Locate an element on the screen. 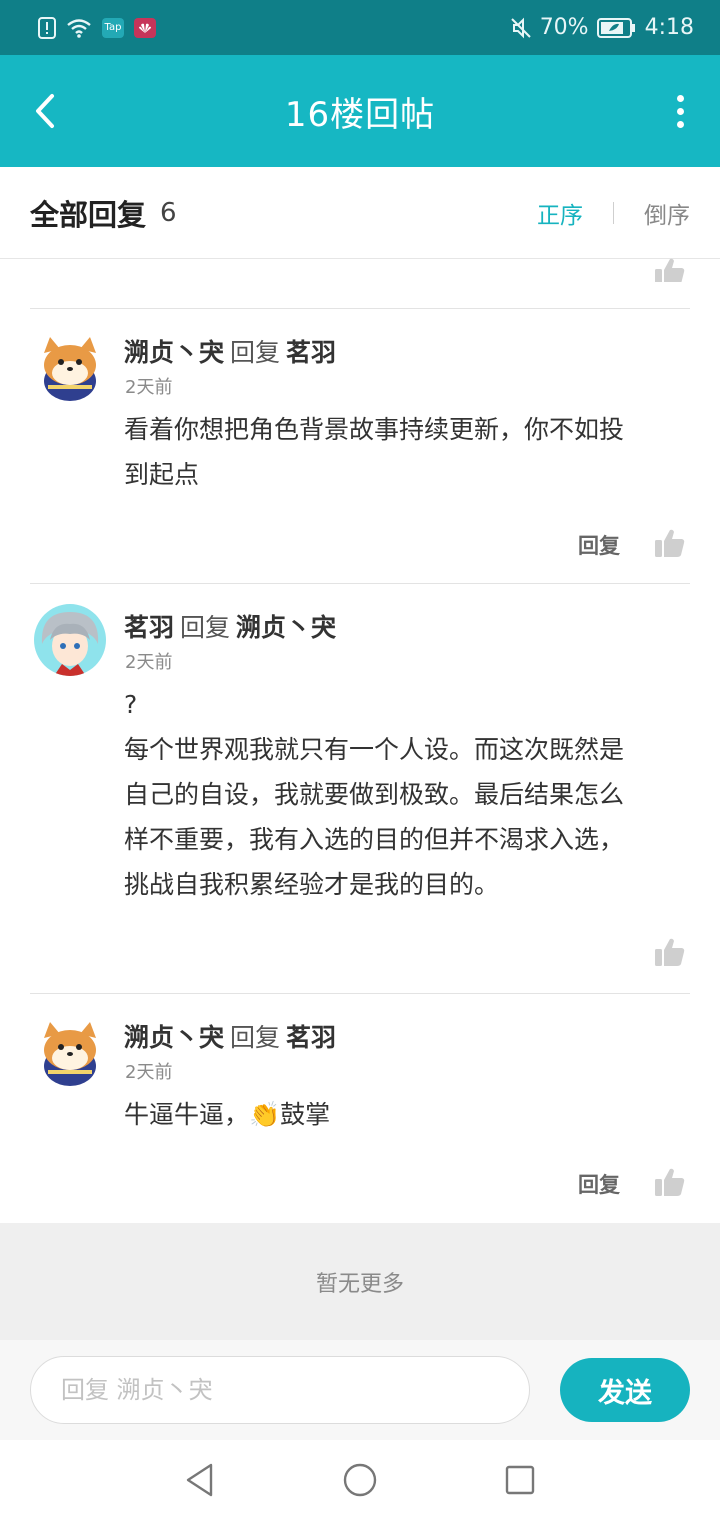 The image size is (720, 1520). back-arrow-icon is located at coordinates (45, 111).